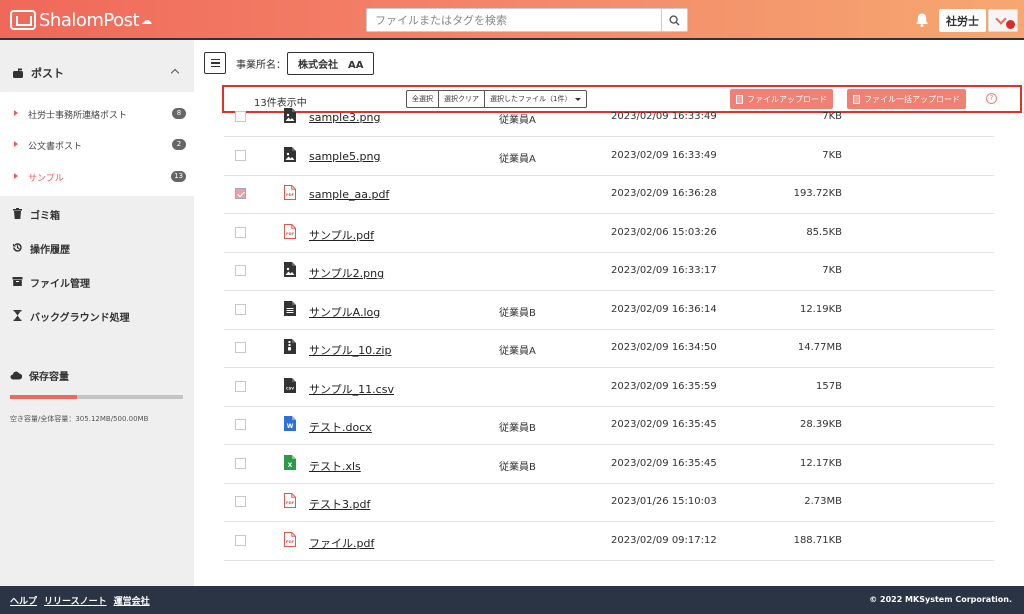 This screenshot has width=1024, height=614. Describe the element at coordinates (351, 389) in the screenshot. I see `file-name-link: サンプル_11.csv` at that location.